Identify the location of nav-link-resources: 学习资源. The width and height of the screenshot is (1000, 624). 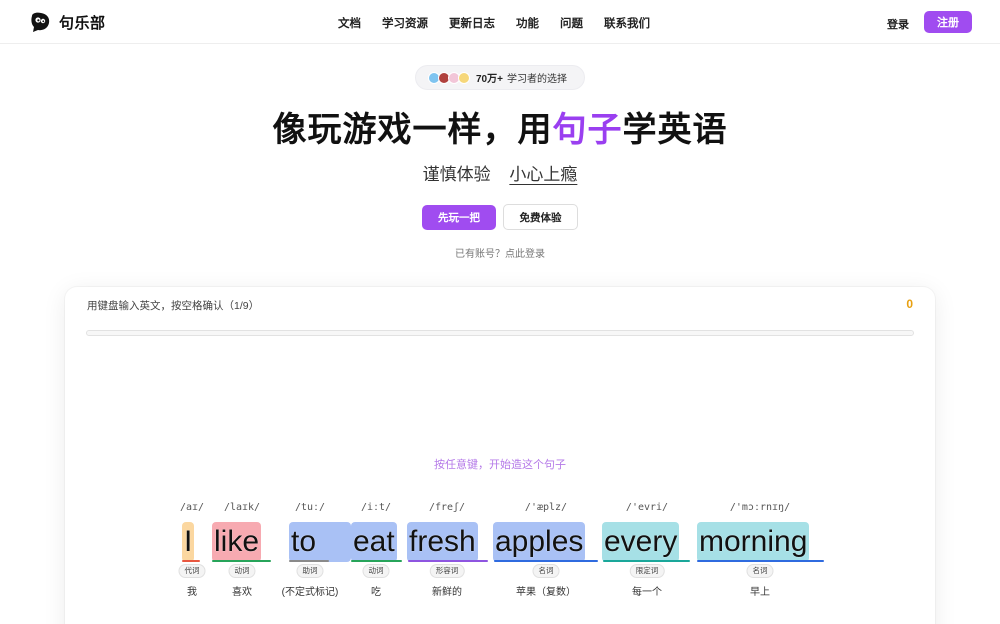
(405, 23).